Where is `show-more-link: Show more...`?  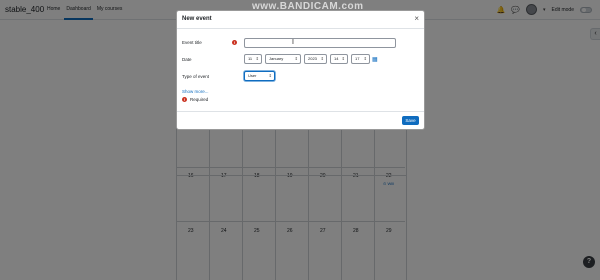 show-more-link: Show more... is located at coordinates (195, 91).